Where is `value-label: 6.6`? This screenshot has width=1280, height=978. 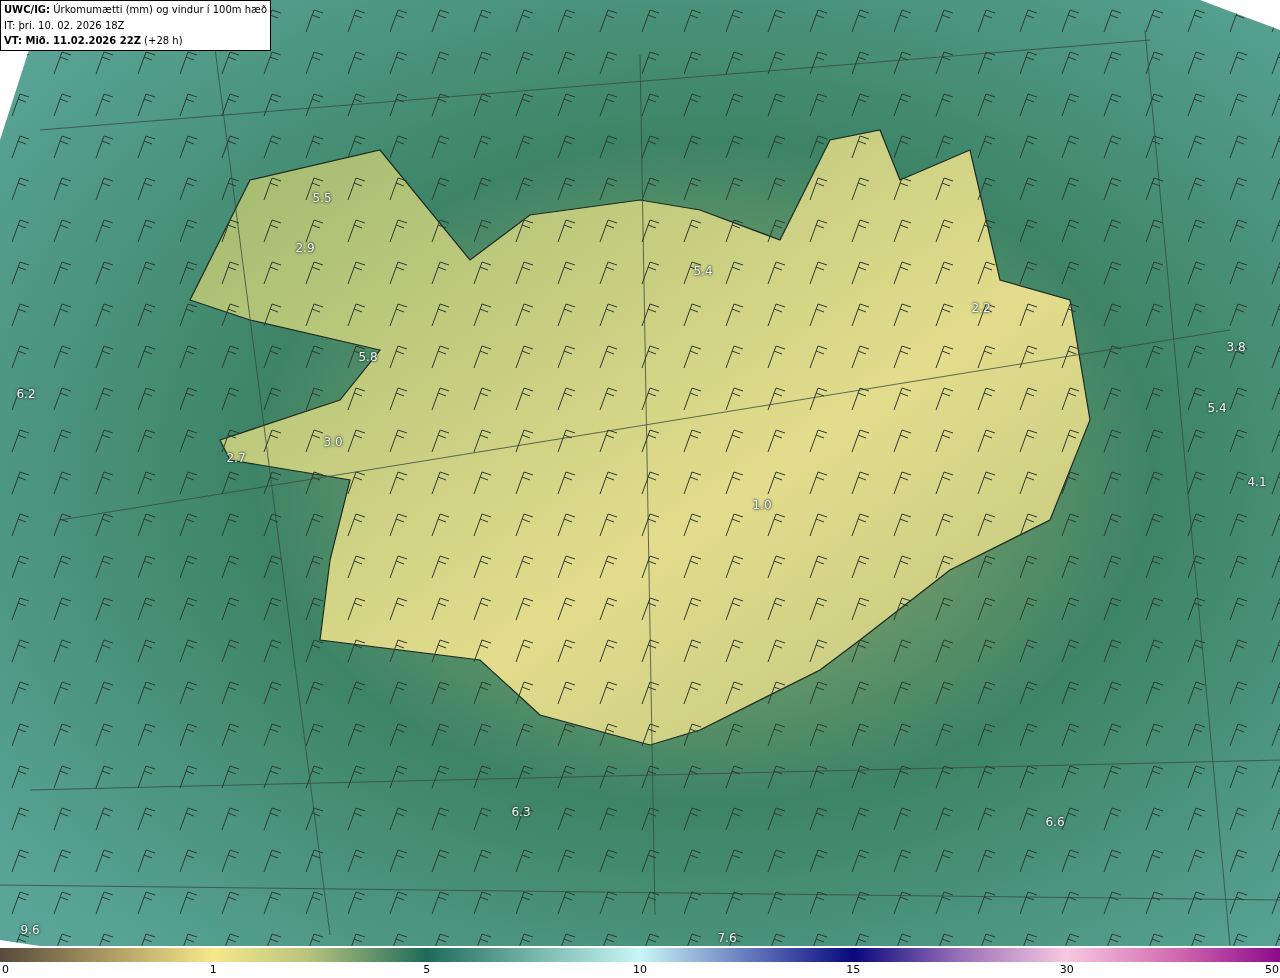
value-label: 6.6 is located at coordinates (1055, 822).